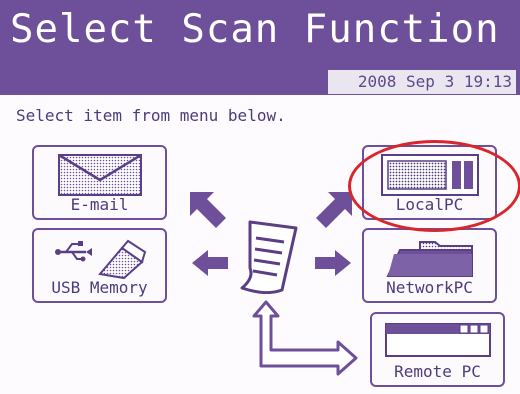 The height and width of the screenshot is (394, 520). Describe the element at coordinates (99, 204) in the screenshot. I see `email-button-label: E-mail` at that location.